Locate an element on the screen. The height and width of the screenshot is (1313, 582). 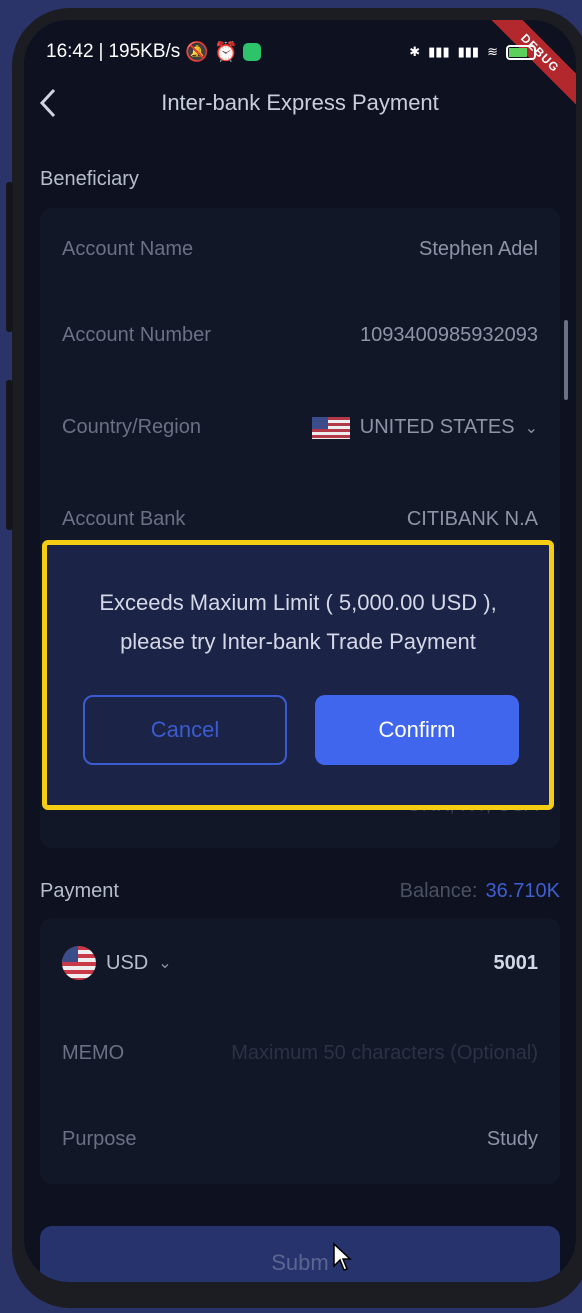
mouse-cursor-icon is located at coordinates (342, 1256).